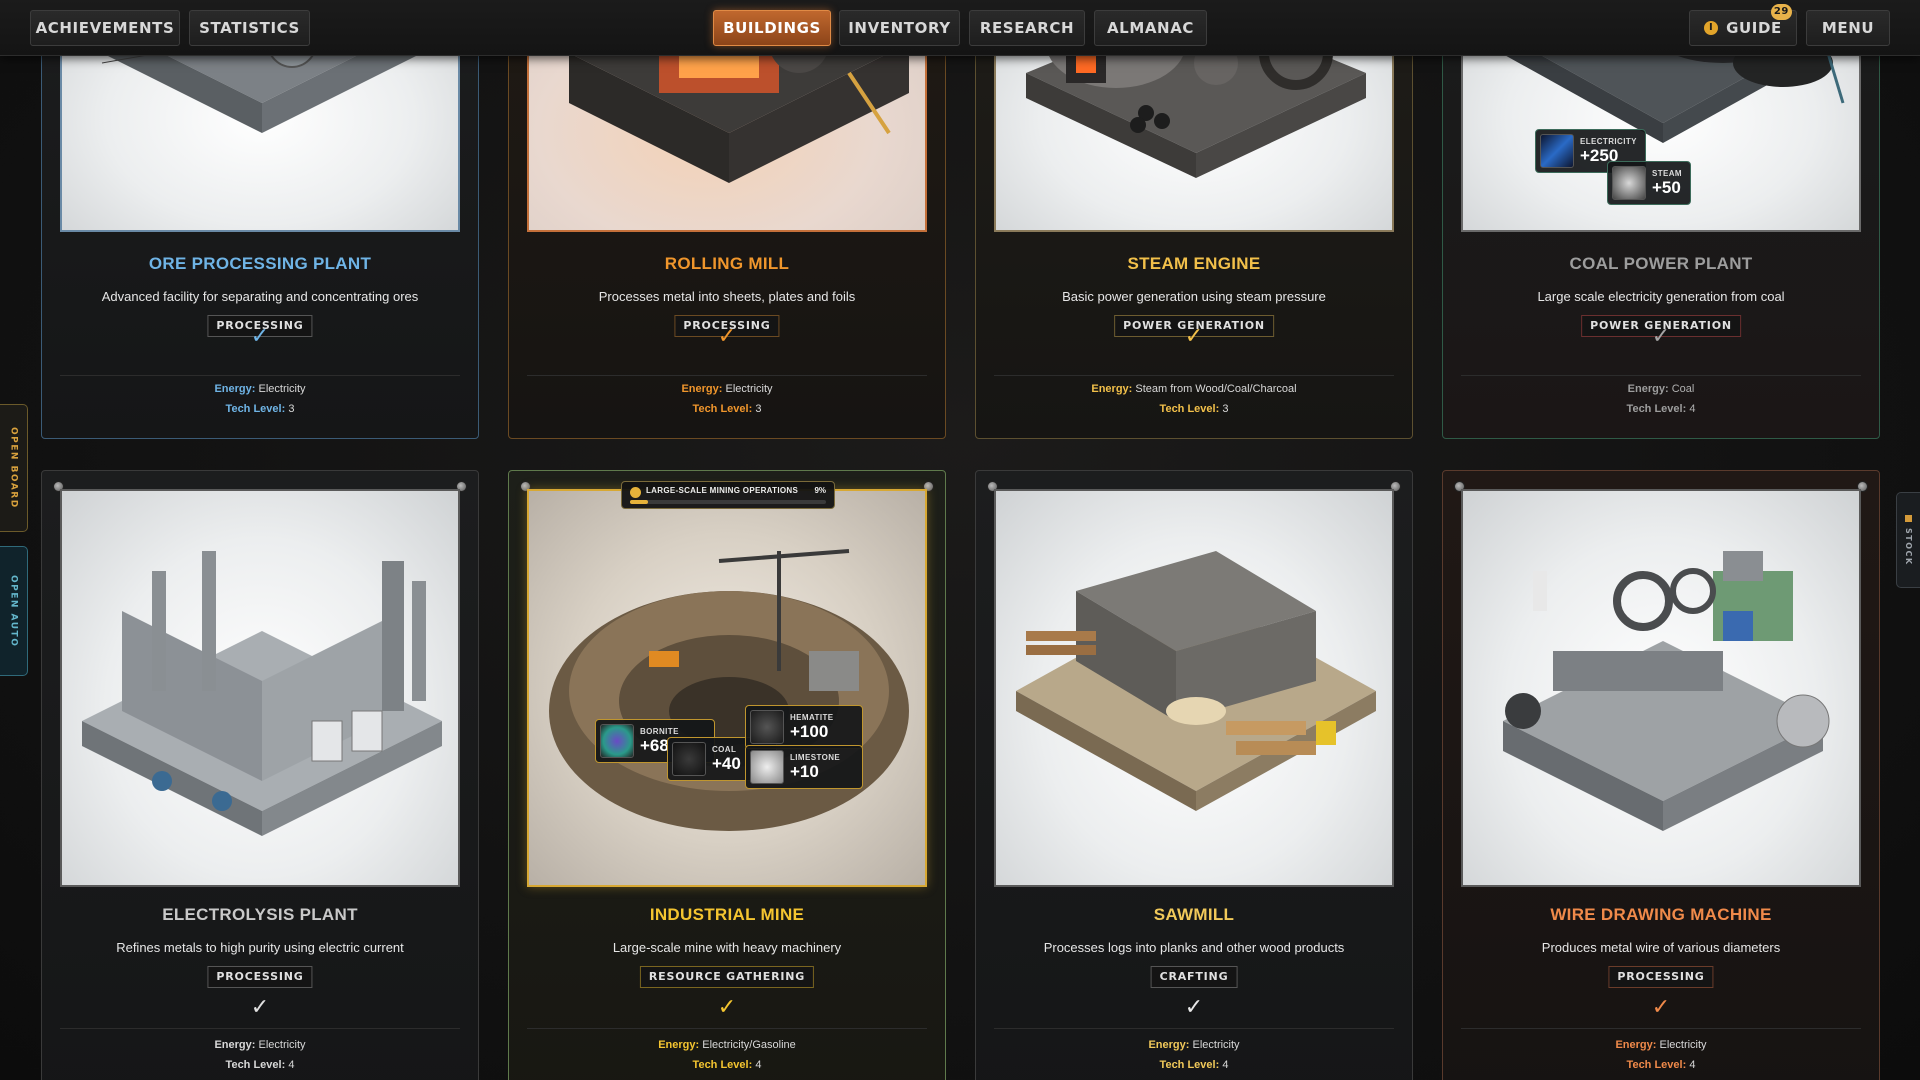 This screenshot has width=1920, height=1080. I want to click on building-description: Large-scale mine with heavy machinery, so click(727, 947).